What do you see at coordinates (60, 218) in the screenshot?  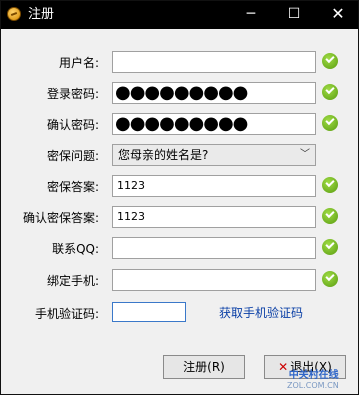 I see `confirm-answer-label: 确认密保答案:` at bounding box center [60, 218].